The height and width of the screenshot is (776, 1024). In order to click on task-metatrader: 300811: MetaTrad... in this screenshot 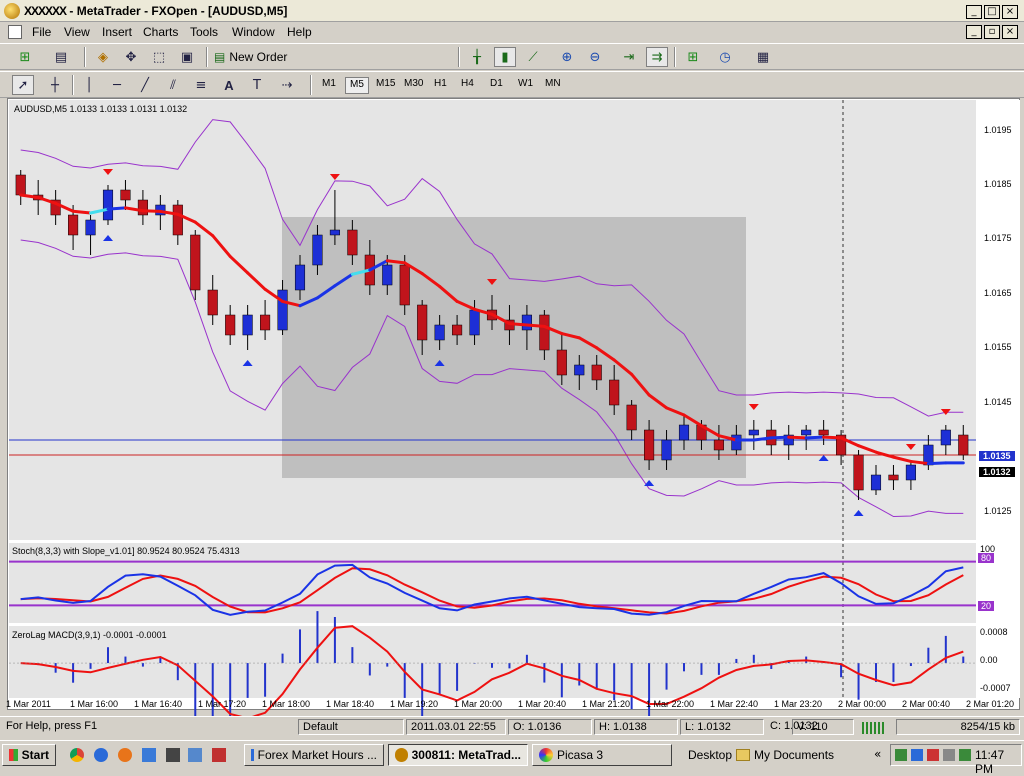, I will do `click(458, 755)`.